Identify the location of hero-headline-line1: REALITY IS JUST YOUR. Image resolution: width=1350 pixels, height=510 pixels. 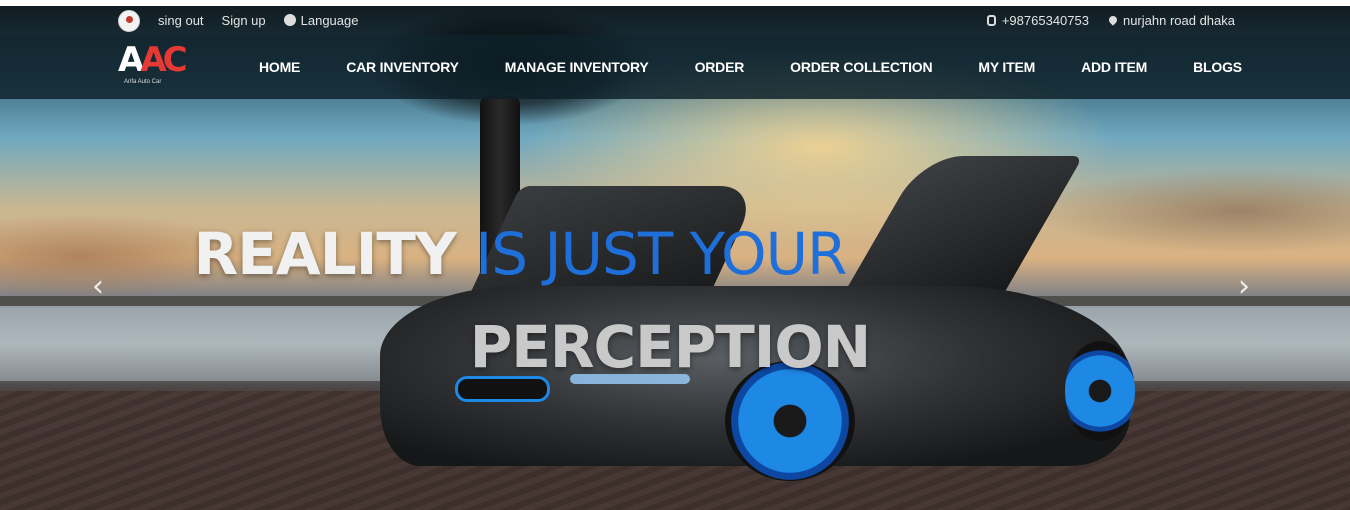
(597, 254).